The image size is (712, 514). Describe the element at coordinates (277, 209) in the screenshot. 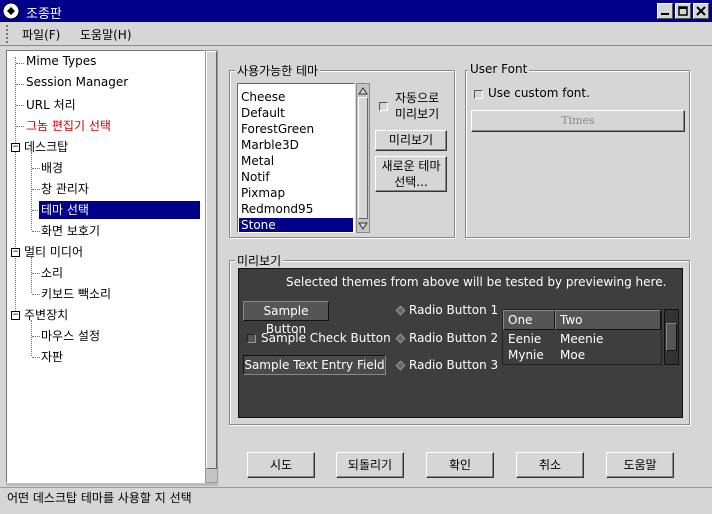

I see `theme-list-item: Redmond95` at that location.